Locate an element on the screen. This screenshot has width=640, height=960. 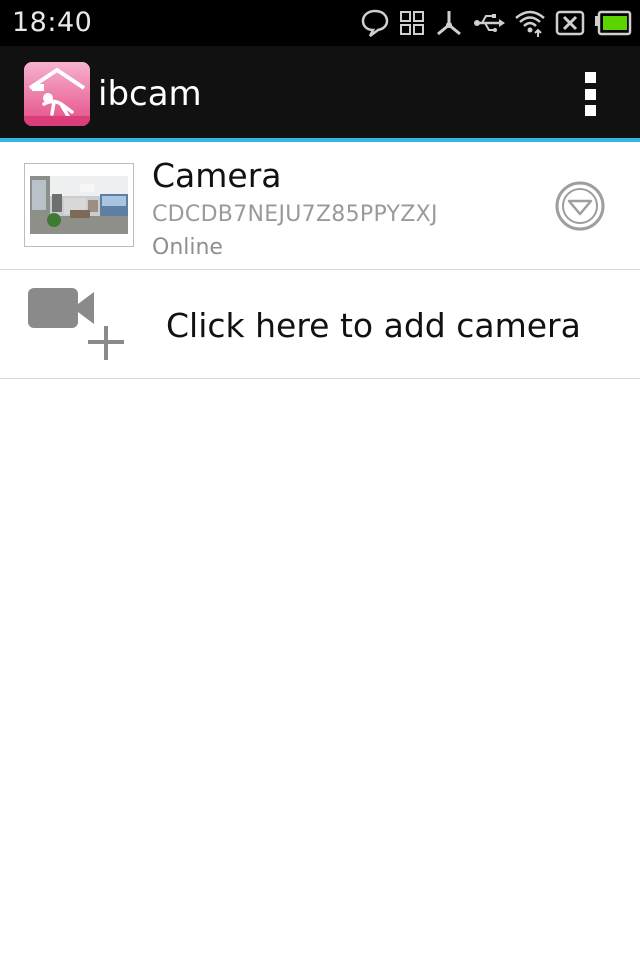
camera-id: CDCDB7NEJU7Z85PPYZXJ is located at coordinates (295, 214).